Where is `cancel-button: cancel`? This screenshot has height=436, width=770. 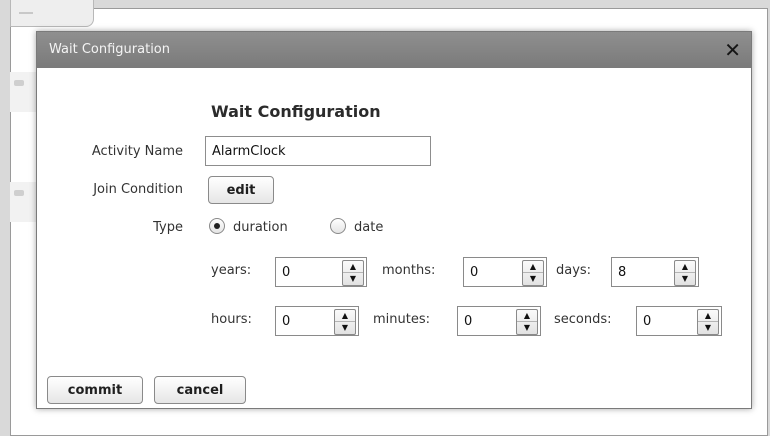 cancel-button: cancel is located at coordinates (200, 390).